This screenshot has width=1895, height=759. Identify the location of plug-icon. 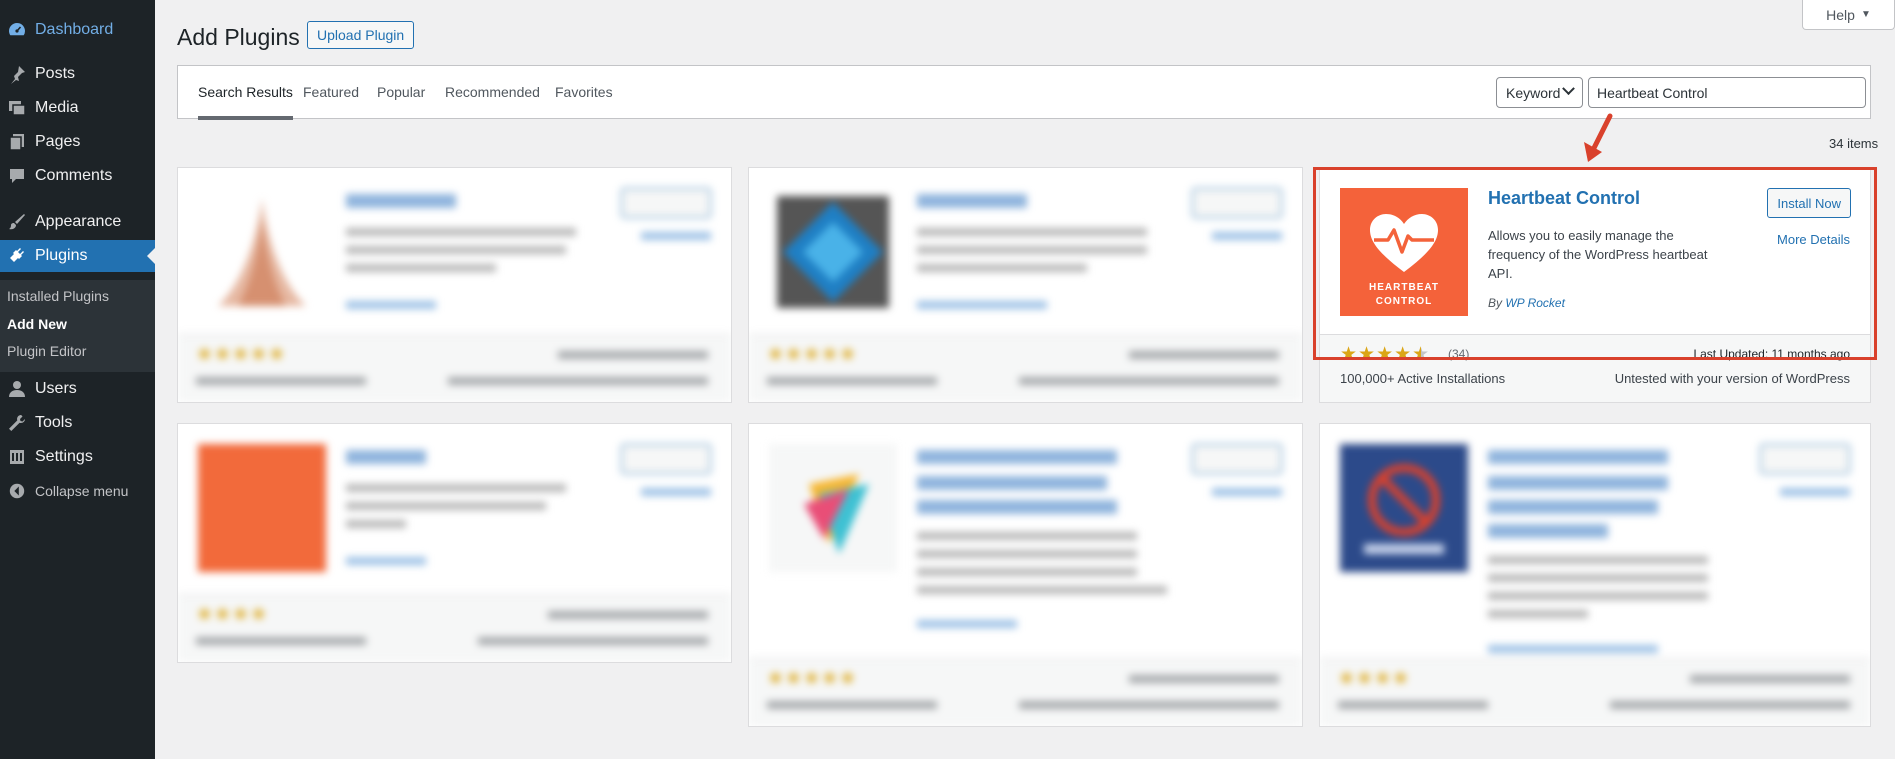
(17, 256).